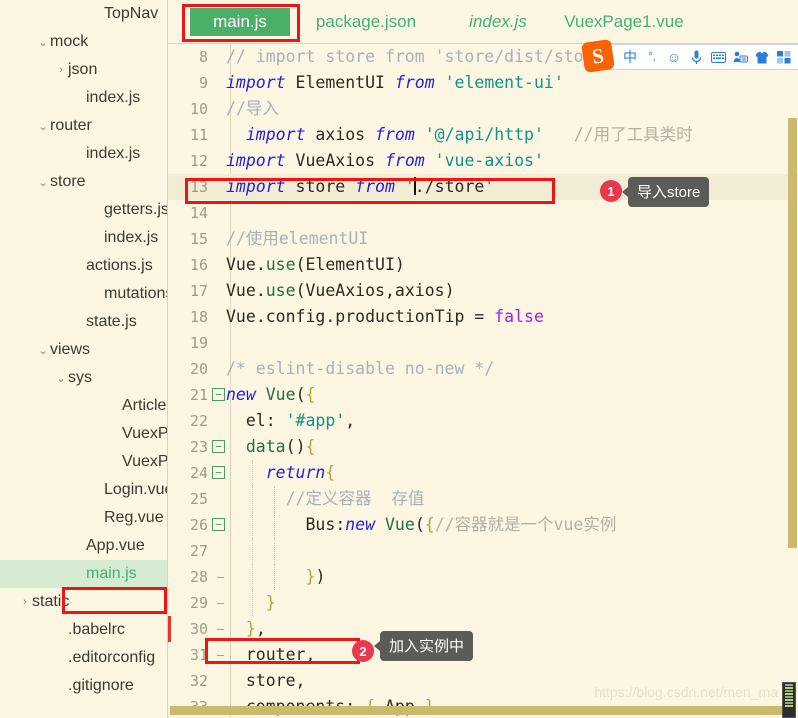 The height and width of the screenshot is (718, 798). Describe the element at coordinates (483, 239) in the screenshot. I see `code-line: 15 //使用elementUI` at that location.